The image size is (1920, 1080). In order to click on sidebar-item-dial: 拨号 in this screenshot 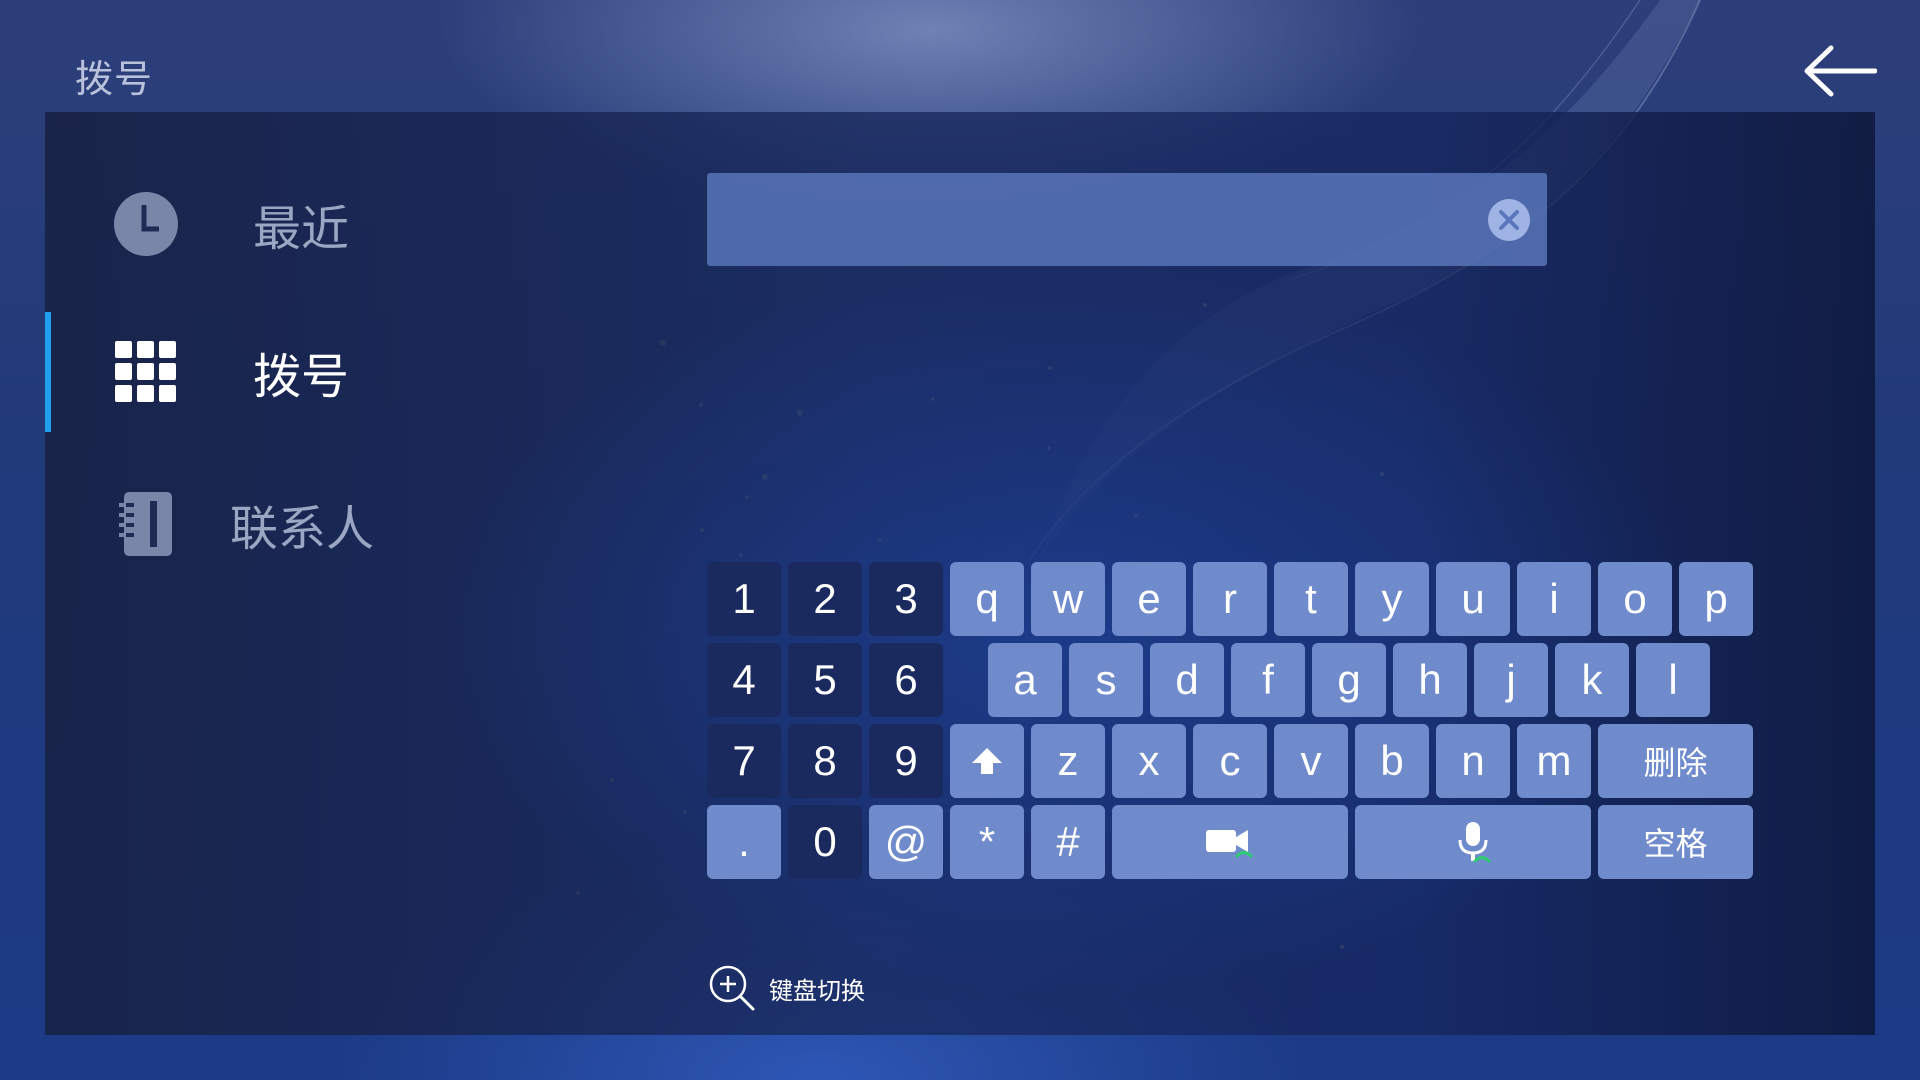, I will do `click(325, 372)`.